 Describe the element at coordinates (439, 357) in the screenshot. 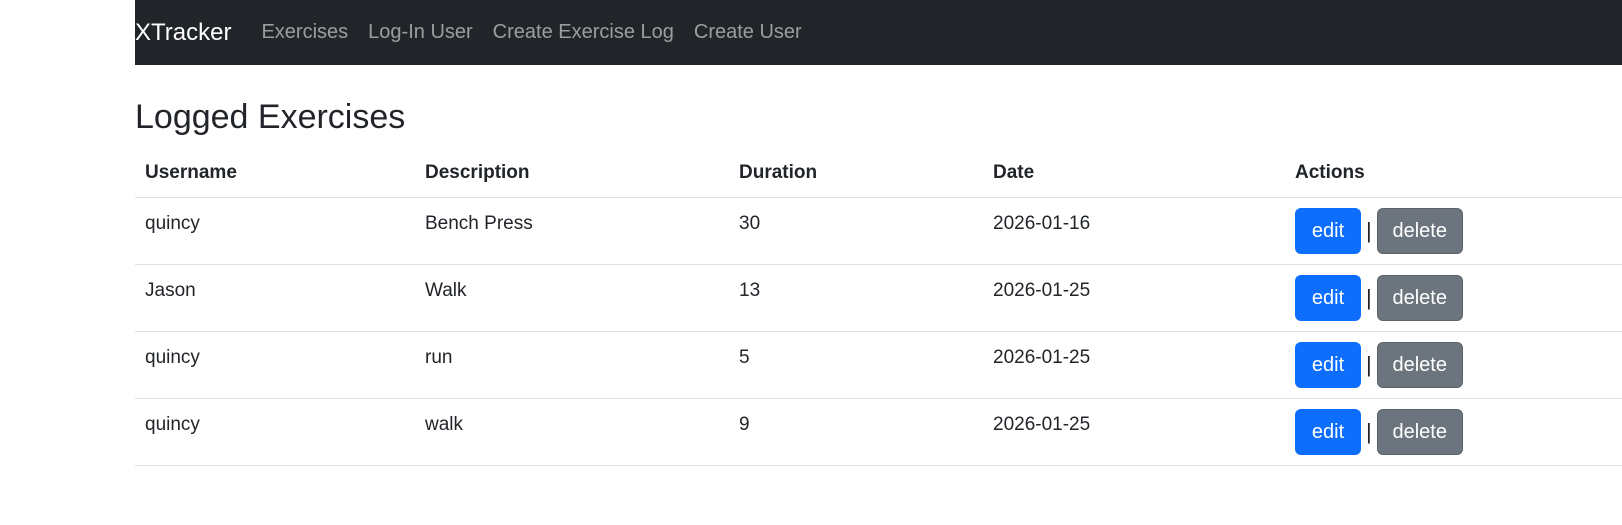

I see `description-text: run` at that location.